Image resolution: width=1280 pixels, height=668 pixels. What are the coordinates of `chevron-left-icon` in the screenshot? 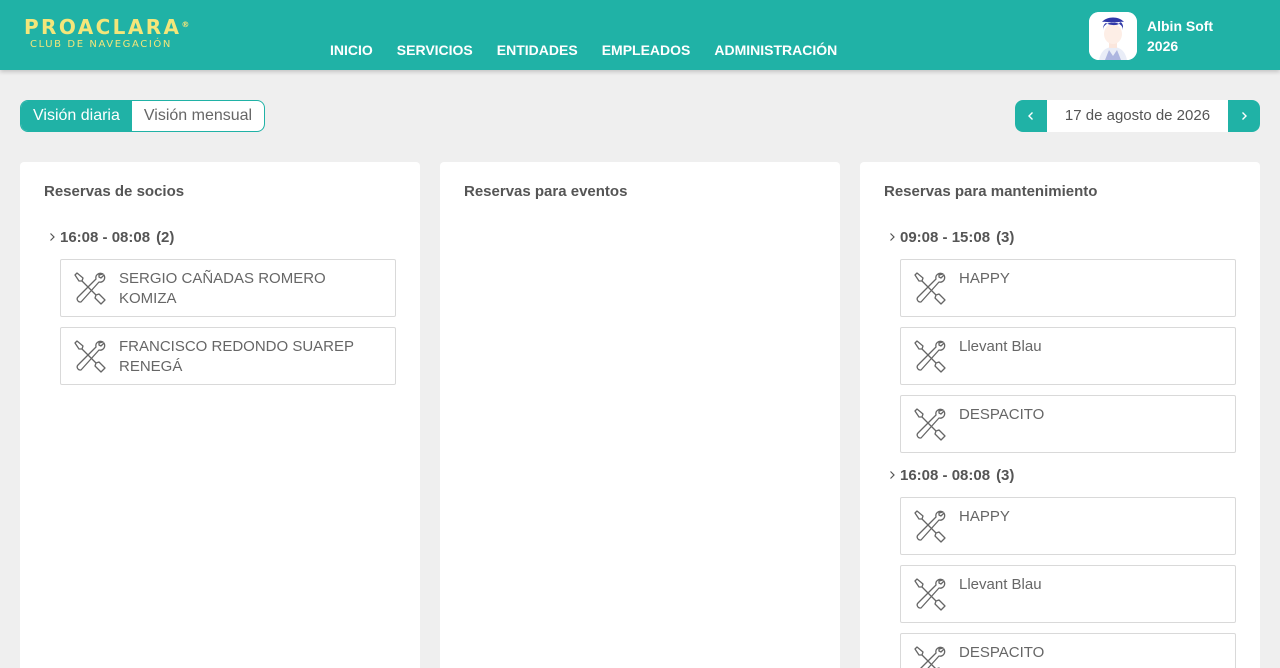 It's located at (1030, 116).